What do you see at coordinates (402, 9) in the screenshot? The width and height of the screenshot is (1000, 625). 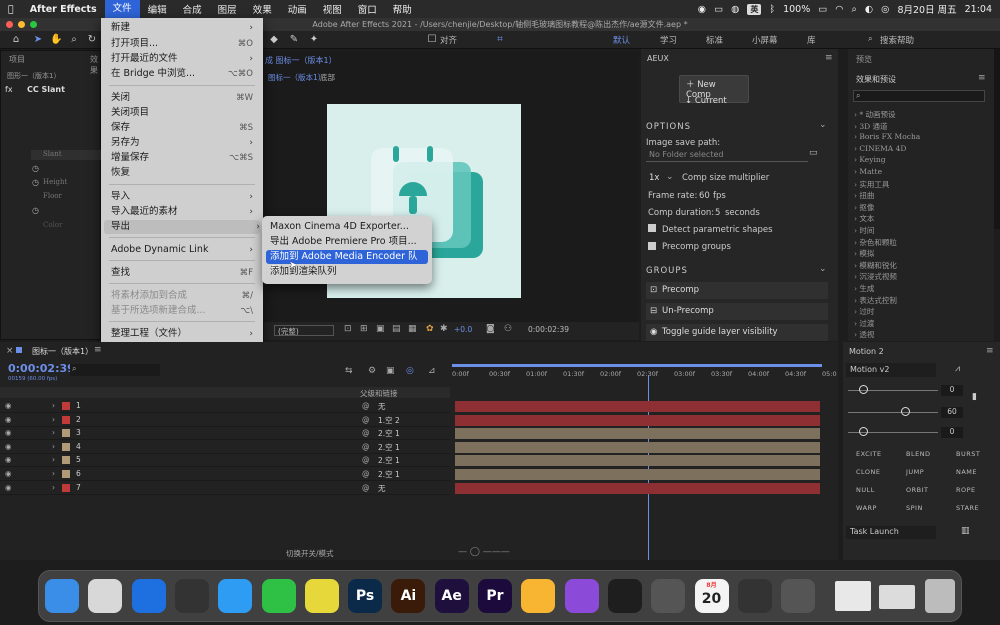 I see `menu-help: 帮助` at bounding box center [402, 9].